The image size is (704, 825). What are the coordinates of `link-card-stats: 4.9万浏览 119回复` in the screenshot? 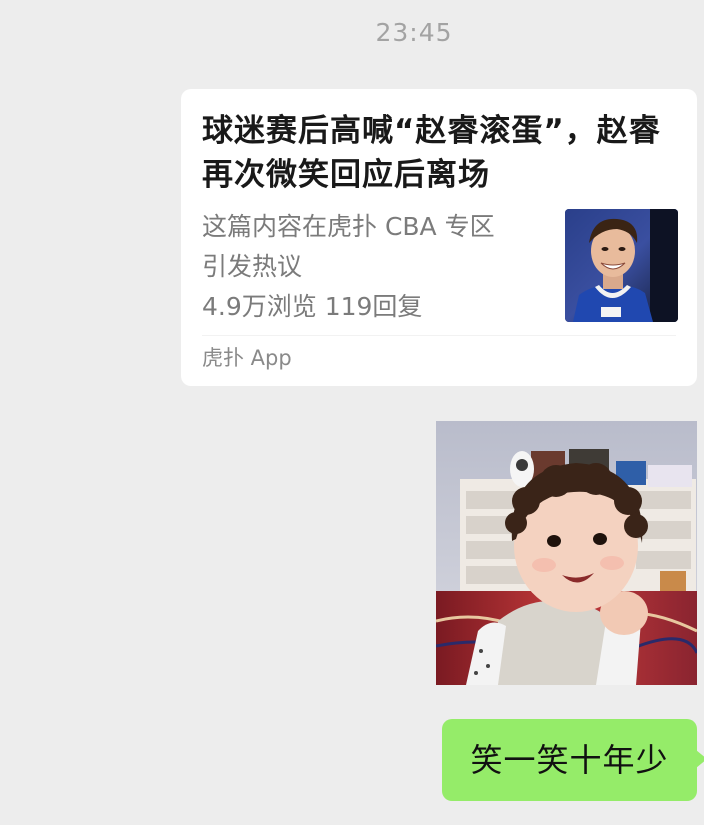 It's located at (312, 306).